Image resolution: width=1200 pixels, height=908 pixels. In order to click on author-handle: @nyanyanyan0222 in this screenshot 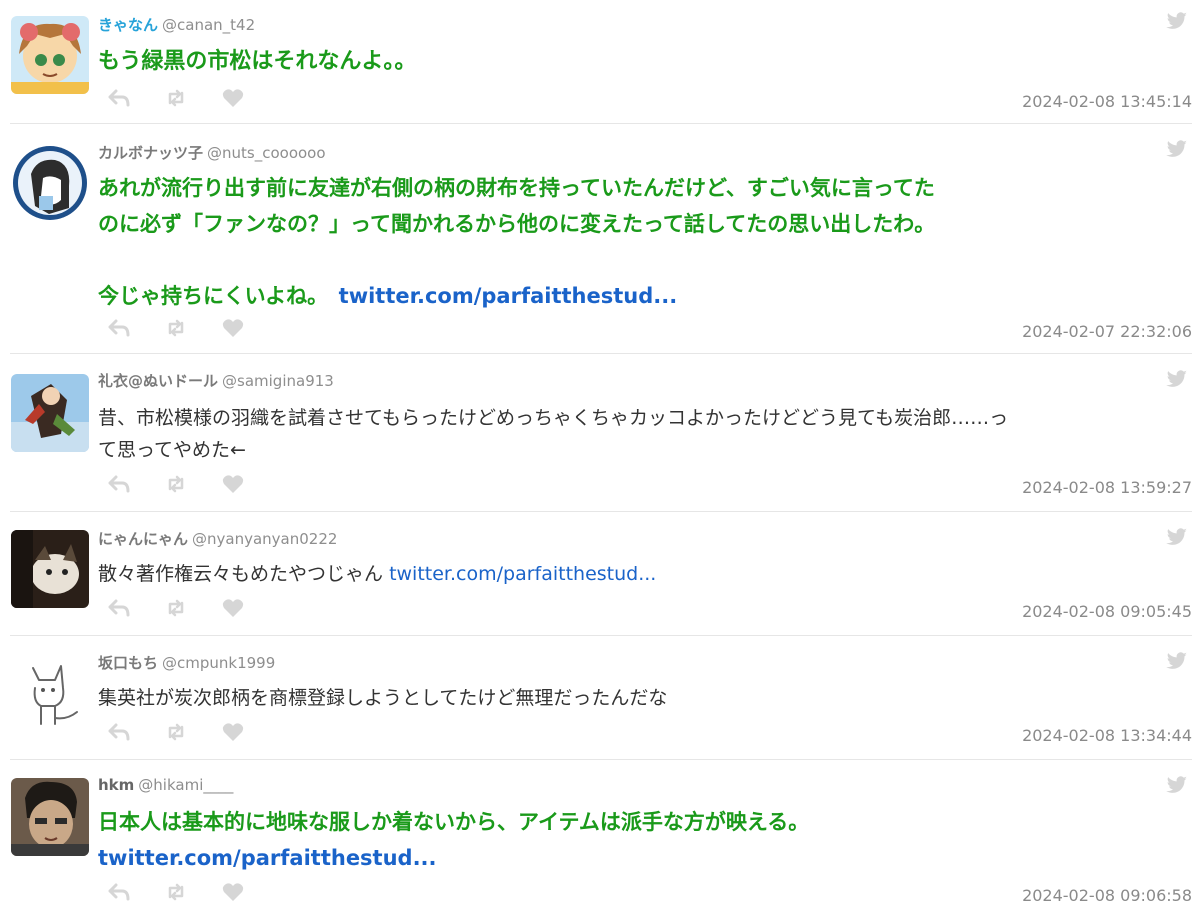, I will do `click(264, 539)`.